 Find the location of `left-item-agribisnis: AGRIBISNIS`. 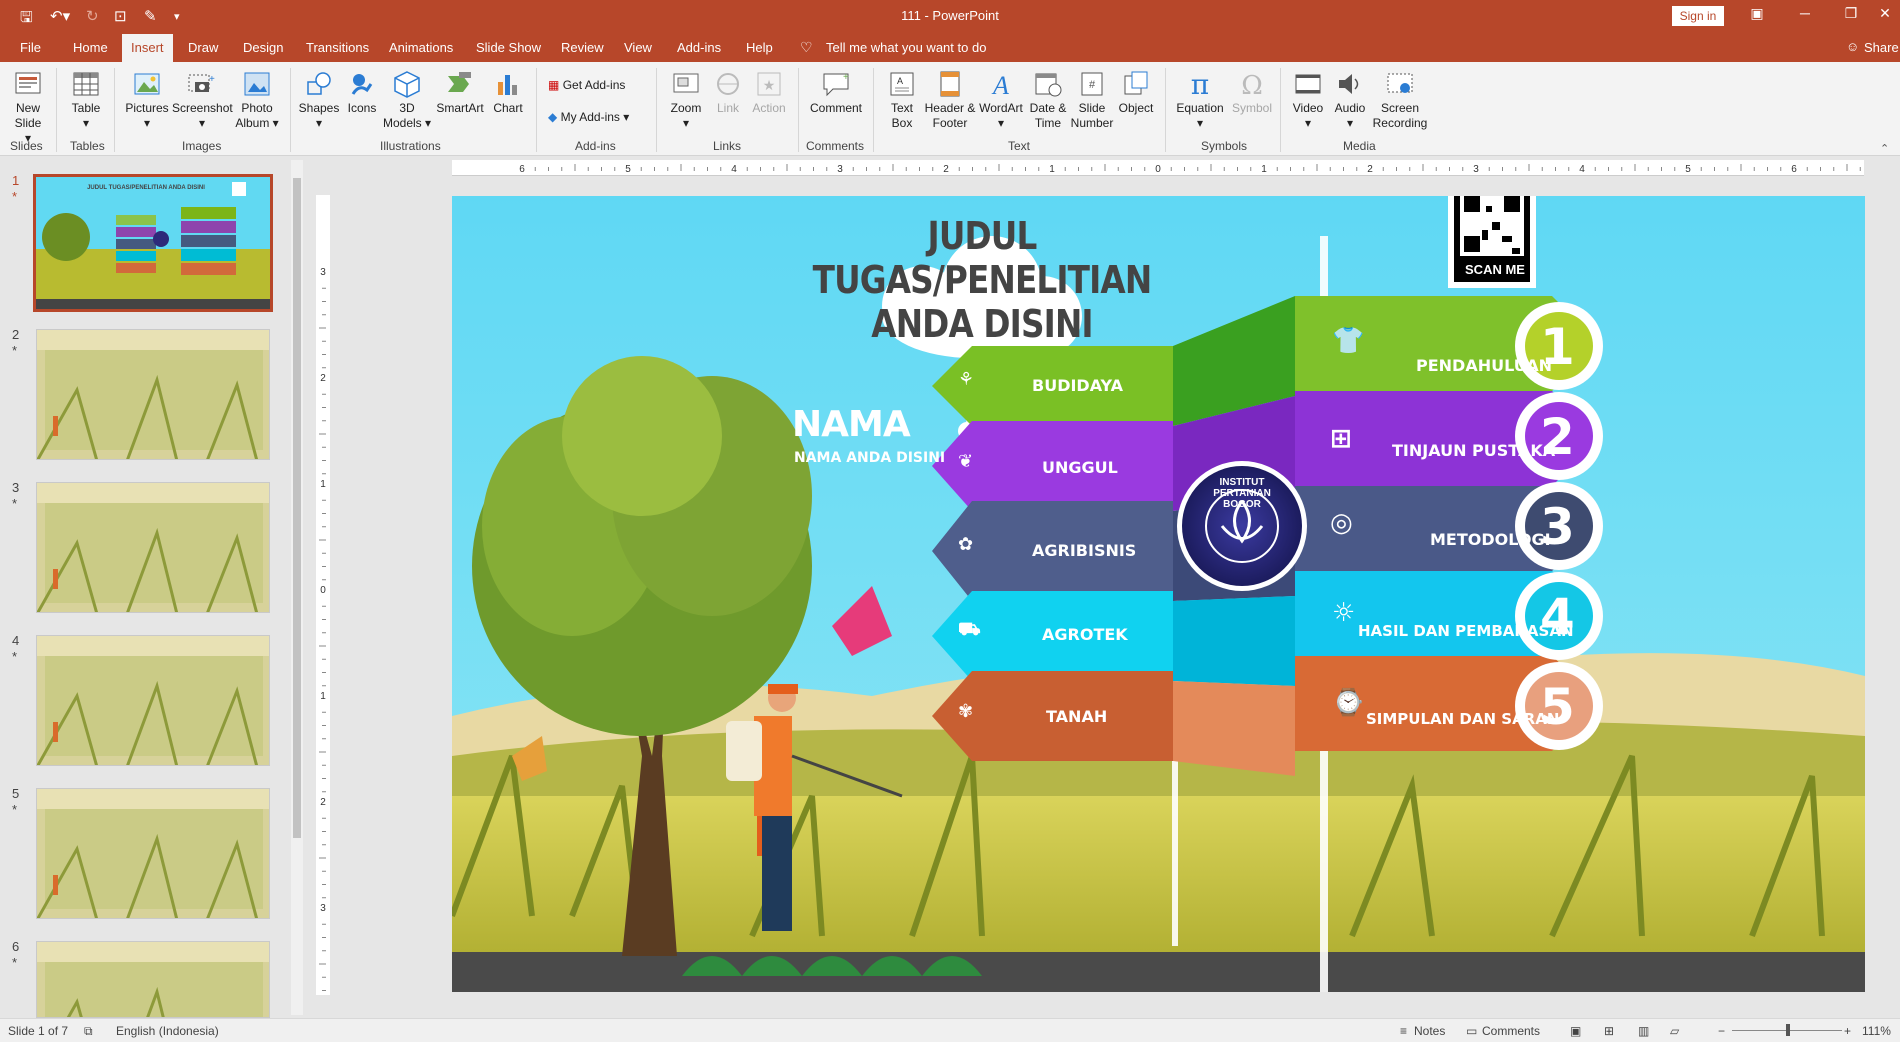

left-item-agribisnis: AGRIBISNIS is located at coordinates (1084, 550).